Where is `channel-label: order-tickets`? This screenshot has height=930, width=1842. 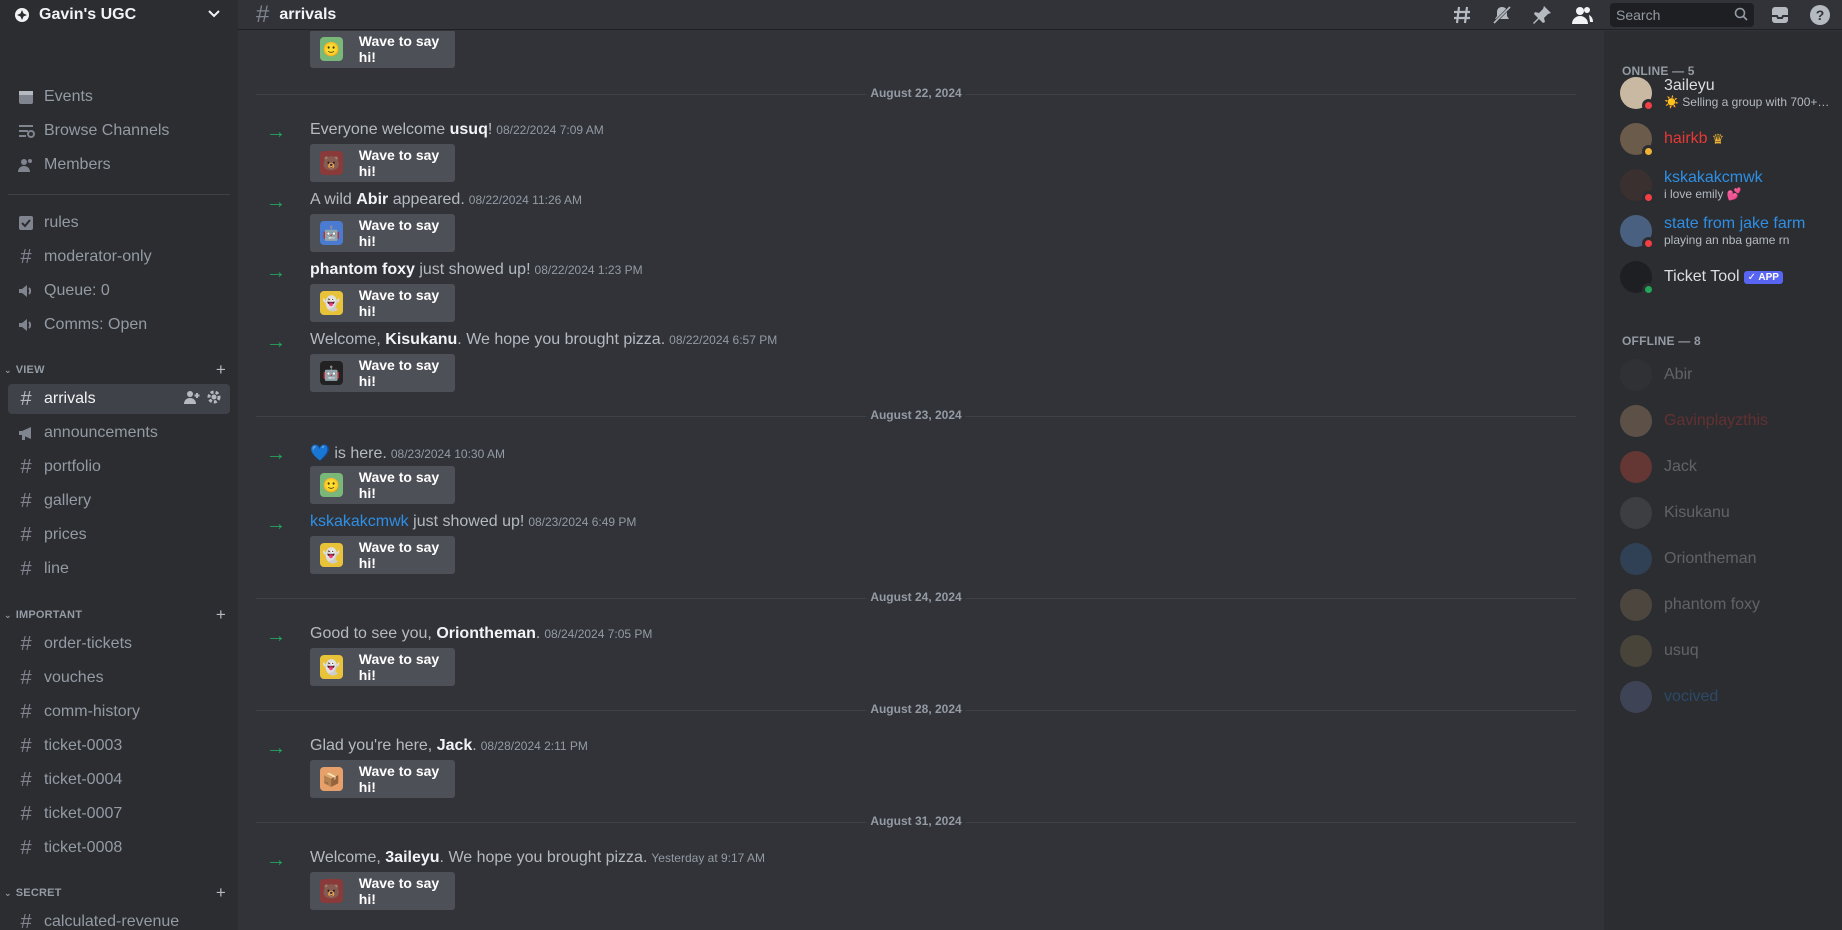
channel-label: order-tickets is located at coordinates (88, 643).